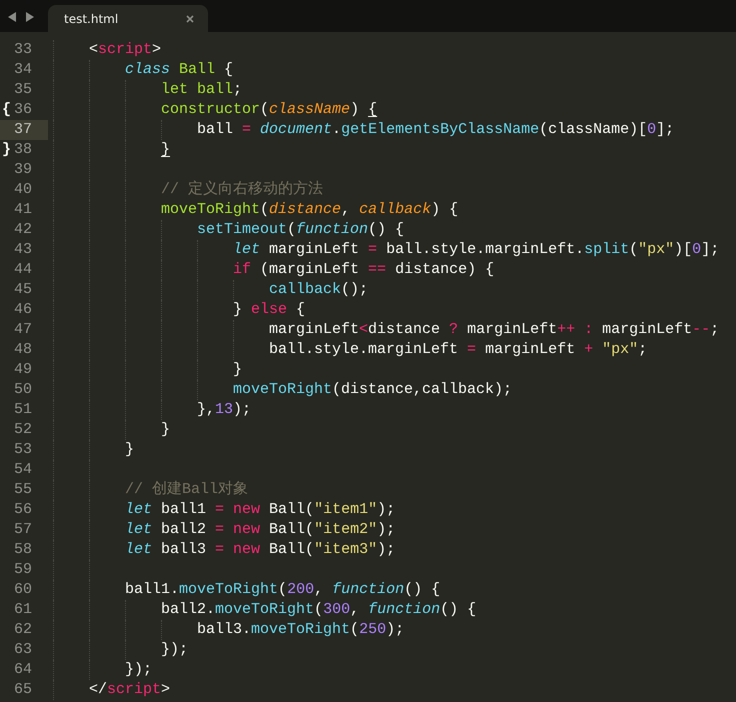 The width and height of the screenshot is (736, 702). I want to click on line-number: 48, so click(23, 350).